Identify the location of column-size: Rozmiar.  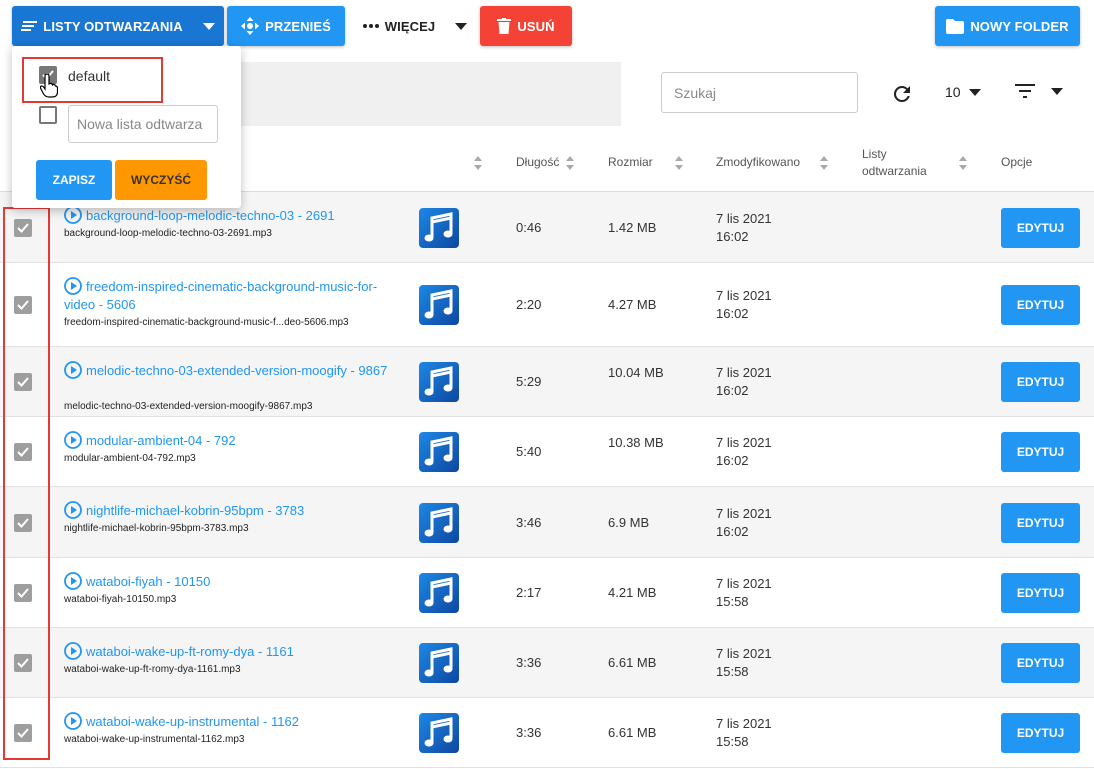
(630, 162).